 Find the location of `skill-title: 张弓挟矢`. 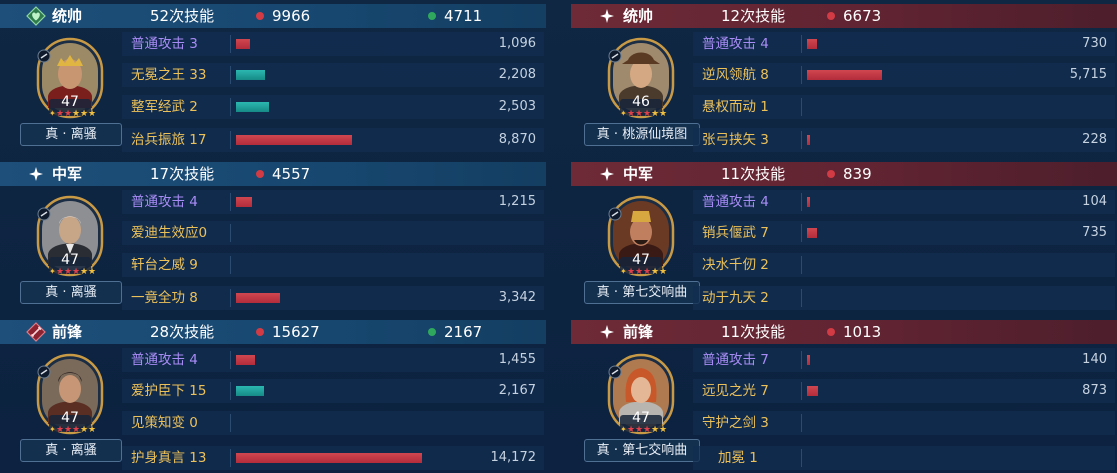

skill-title: 张弓挟矢 is located at coordinates (729, 140).